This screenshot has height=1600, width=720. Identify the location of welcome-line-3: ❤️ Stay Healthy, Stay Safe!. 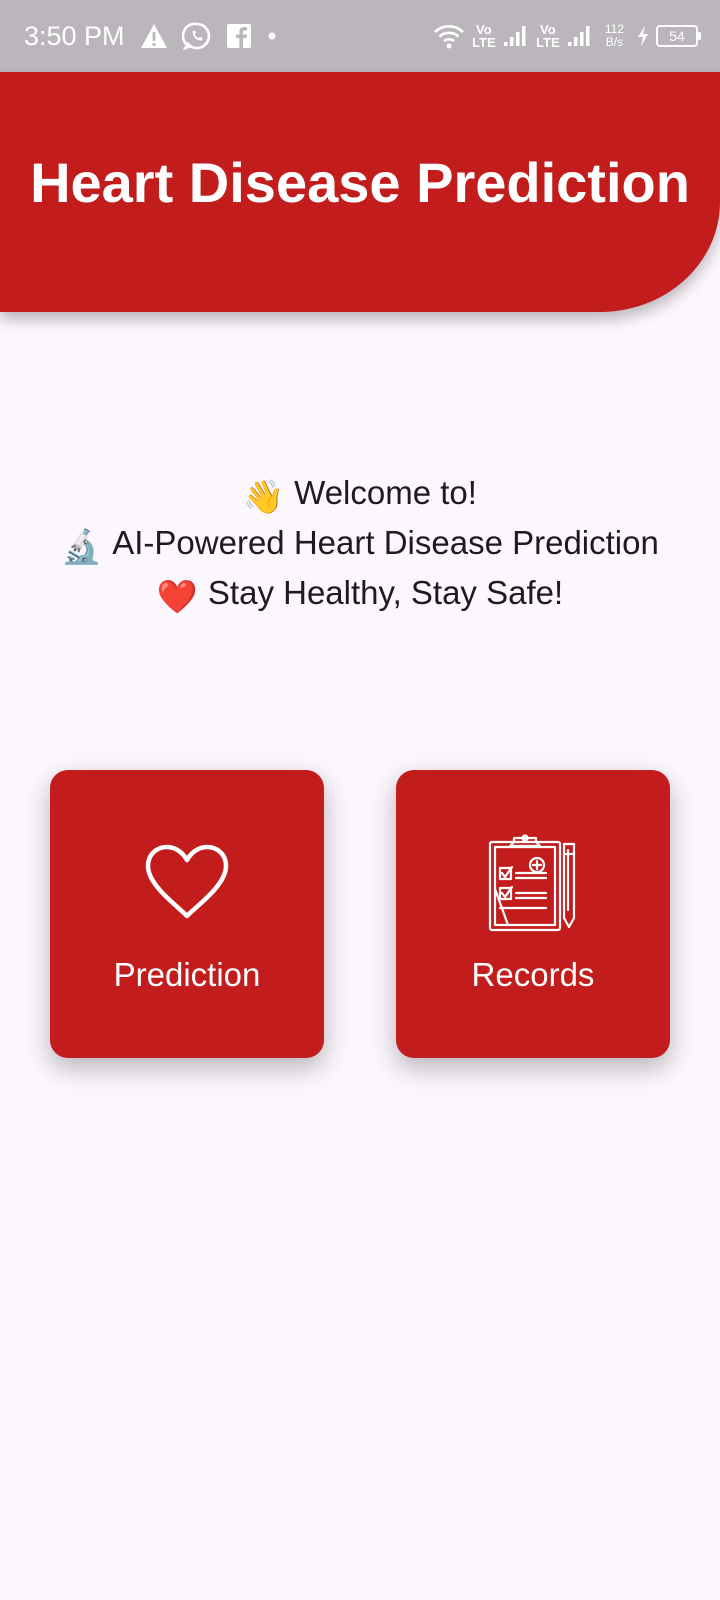
(360, 595).